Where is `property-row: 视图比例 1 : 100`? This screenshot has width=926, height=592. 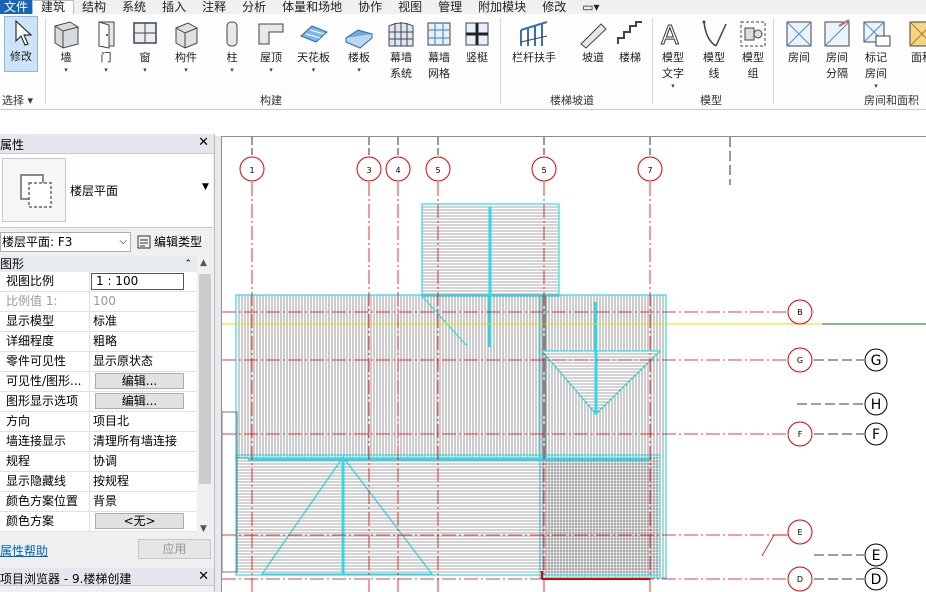
property-row: 视图比例 1 : 100 is located at coordinates (98, 282).